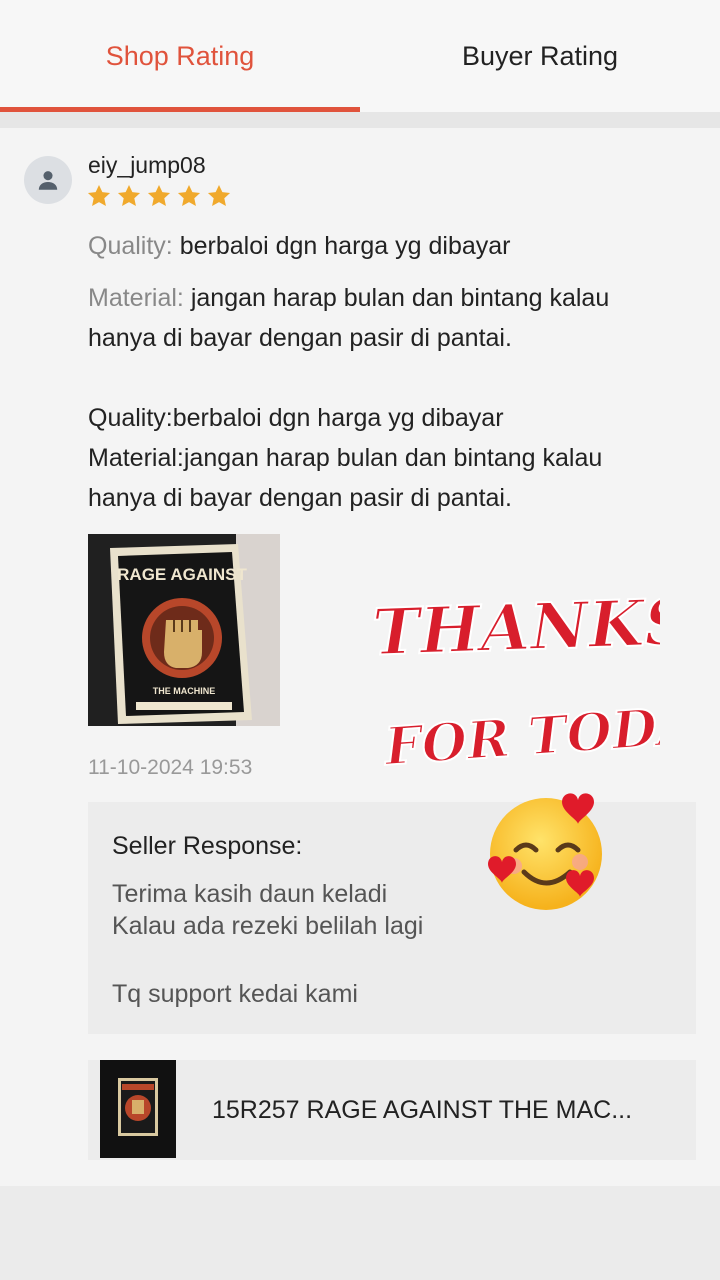 This screenshot has height=1280, width=720. Describe the element at coordinates (180, 56) in the screenshot. I see `tab-shop-rating: Shop Rating` at that location.